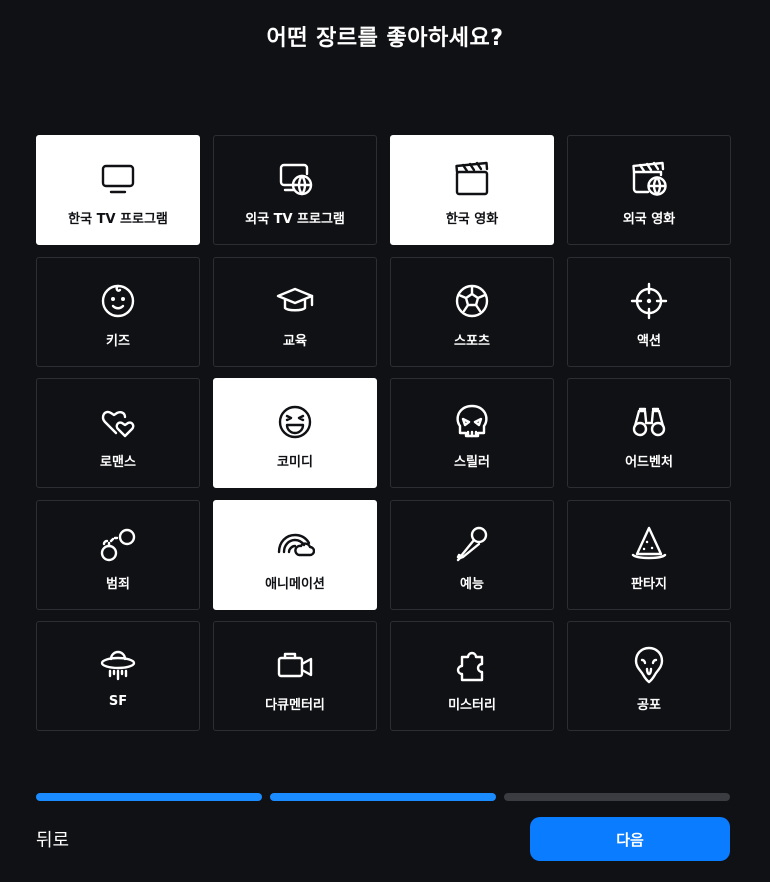 The image size is (770, 882). Describe the element at coordinates (472, 301) in the screenshot. I see `soccer-ball-icon` at that location.